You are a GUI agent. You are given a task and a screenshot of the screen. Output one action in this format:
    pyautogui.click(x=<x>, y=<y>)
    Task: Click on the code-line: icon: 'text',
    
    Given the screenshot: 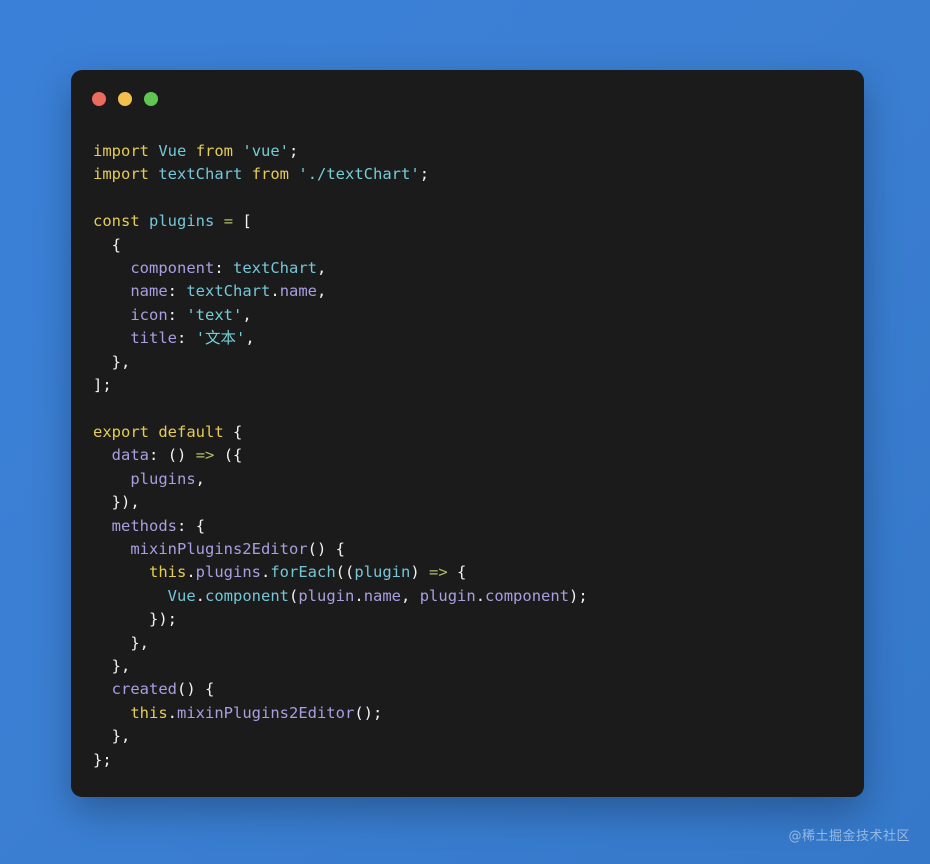 What is the action you would take?
    pyautogui.click(x=191, y=314)
    